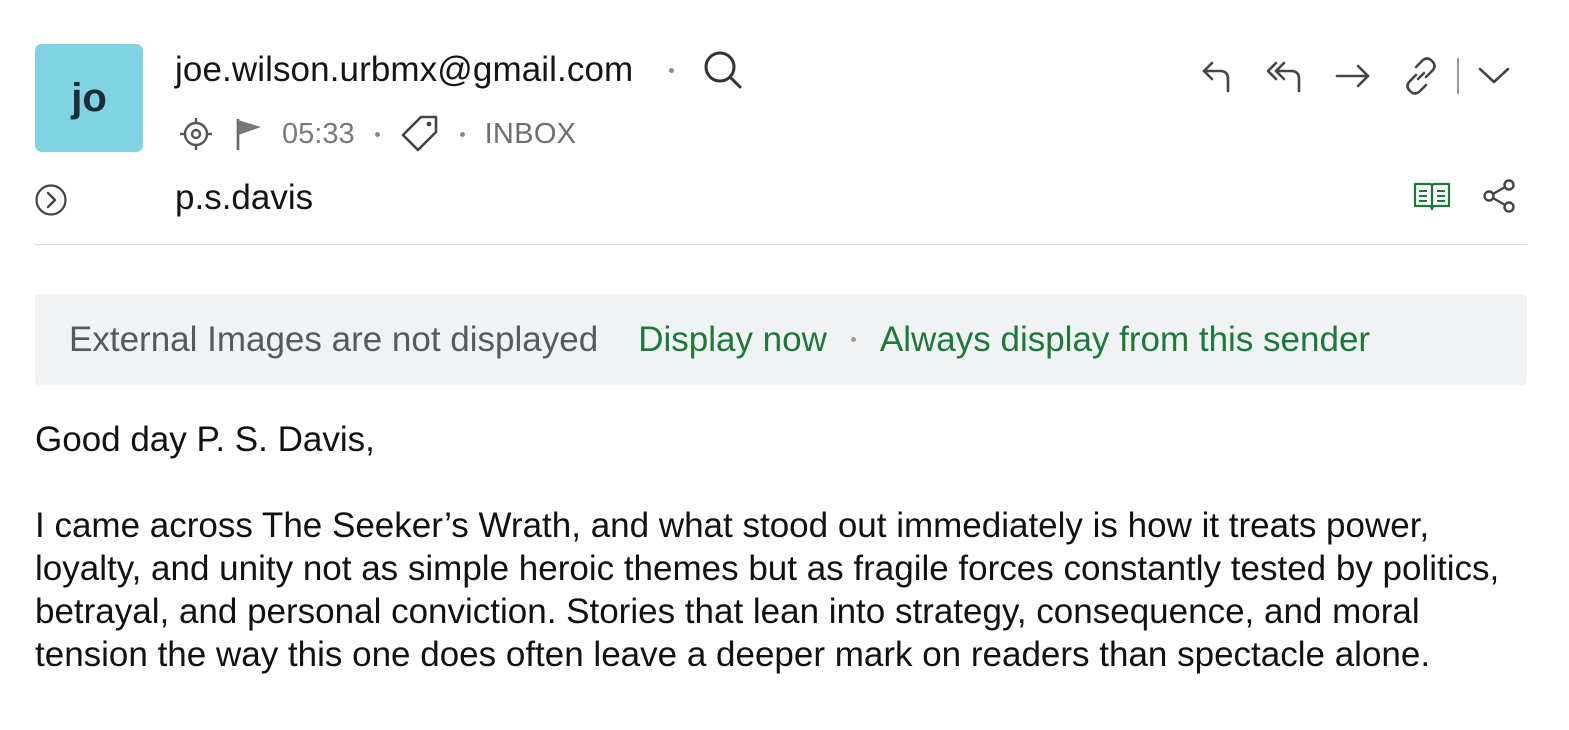 This screenshot has height=730, width=1569. I want to click on always-display-link: Always display from this sender, so click(1125, 340).